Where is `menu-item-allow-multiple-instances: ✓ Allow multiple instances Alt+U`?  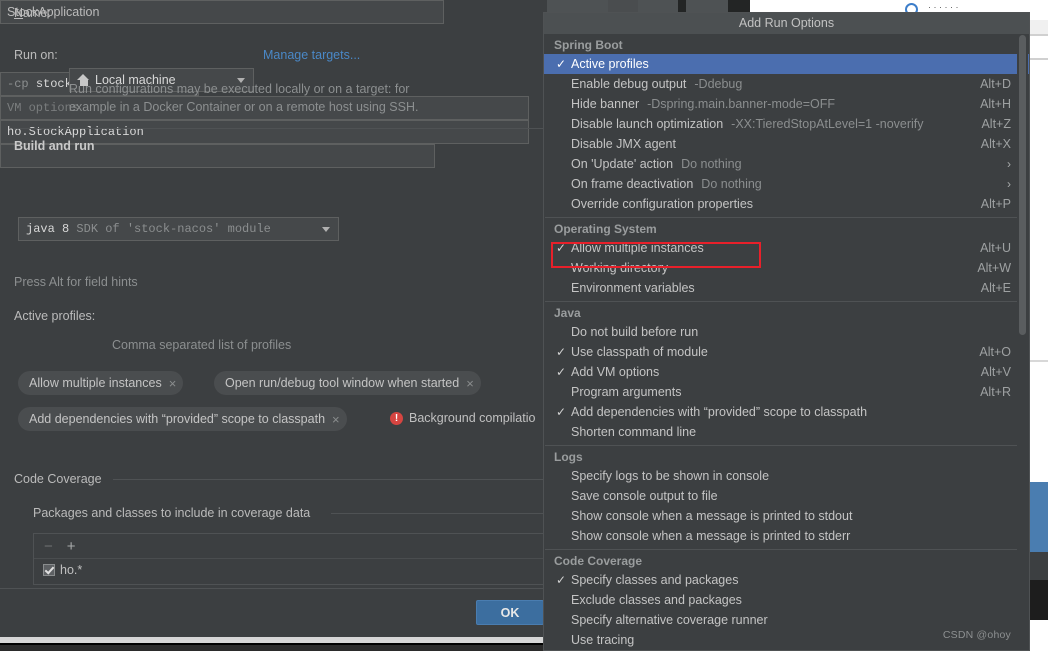 menu-item-allow-multiple-instances: ✓ Allow multiple instances Alt+U is located at coordinates (786, 248).